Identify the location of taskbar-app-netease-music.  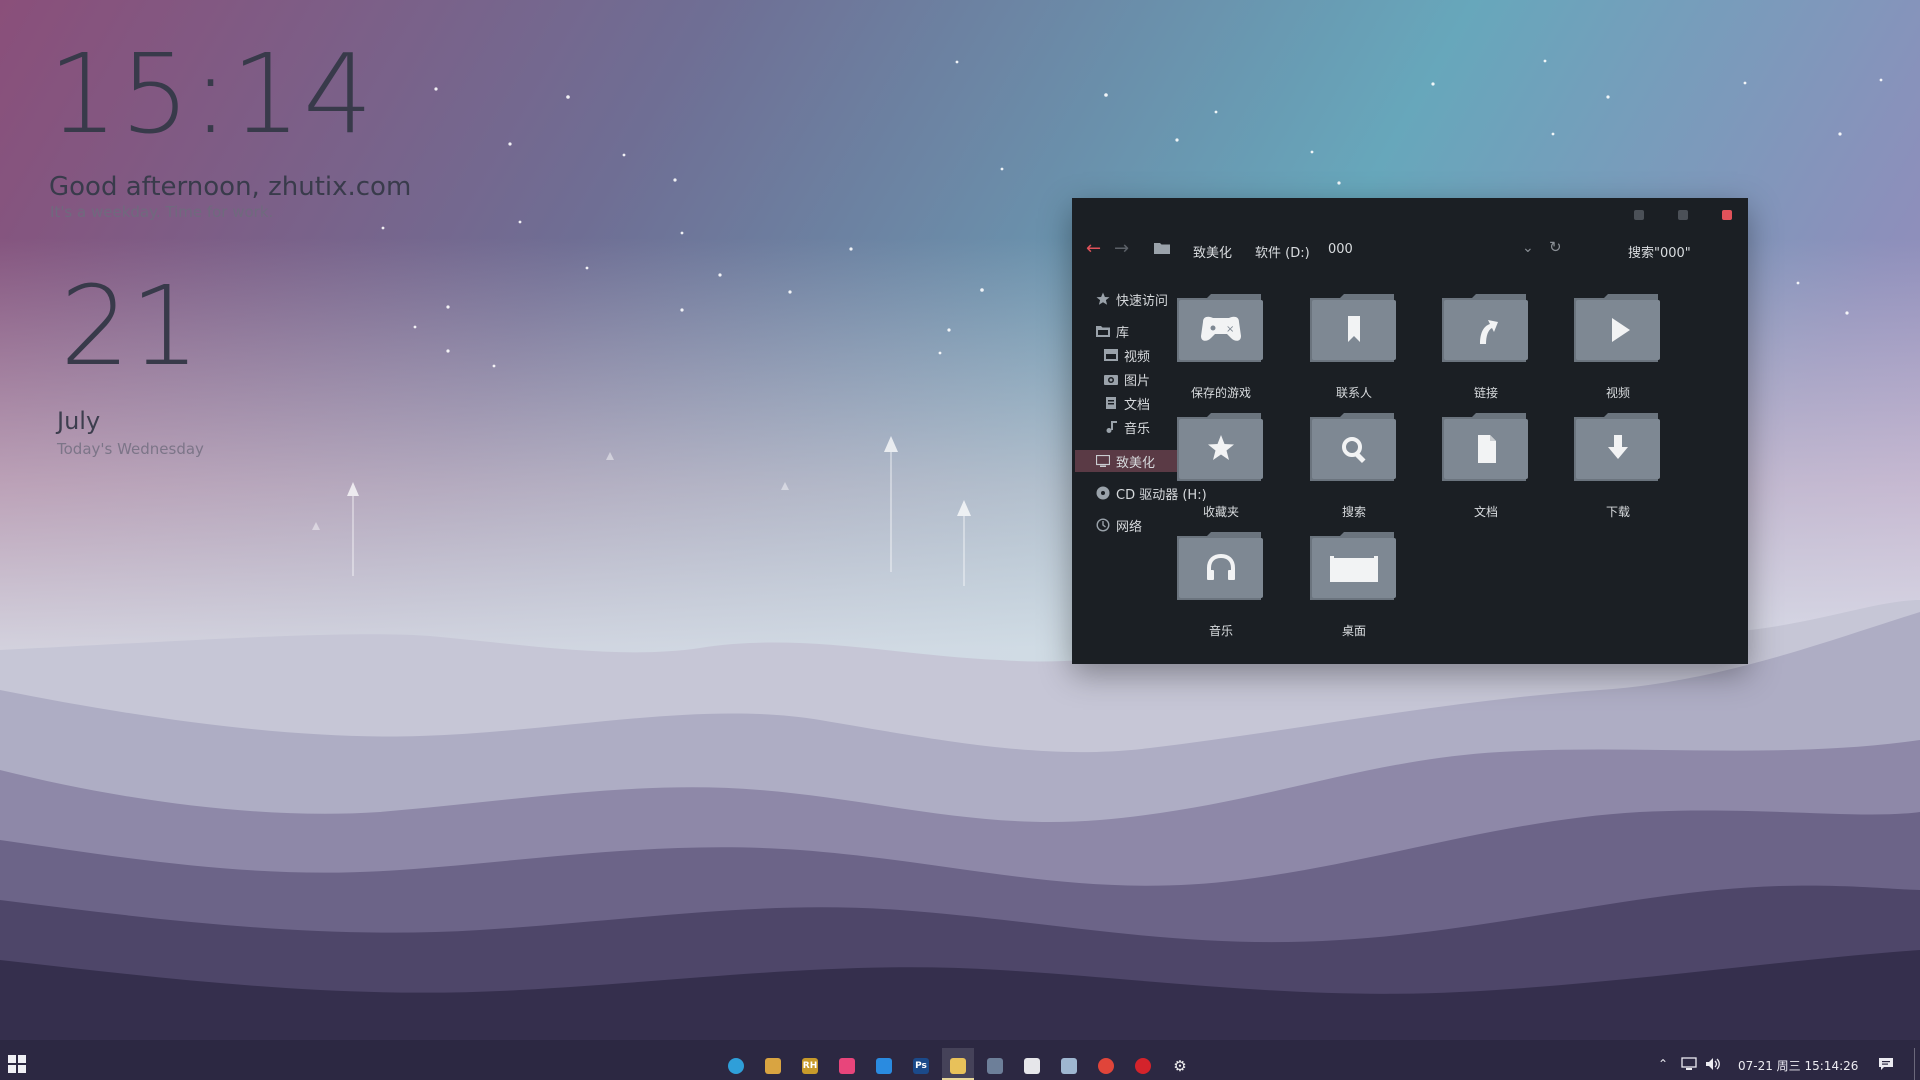
(1143, 1066).